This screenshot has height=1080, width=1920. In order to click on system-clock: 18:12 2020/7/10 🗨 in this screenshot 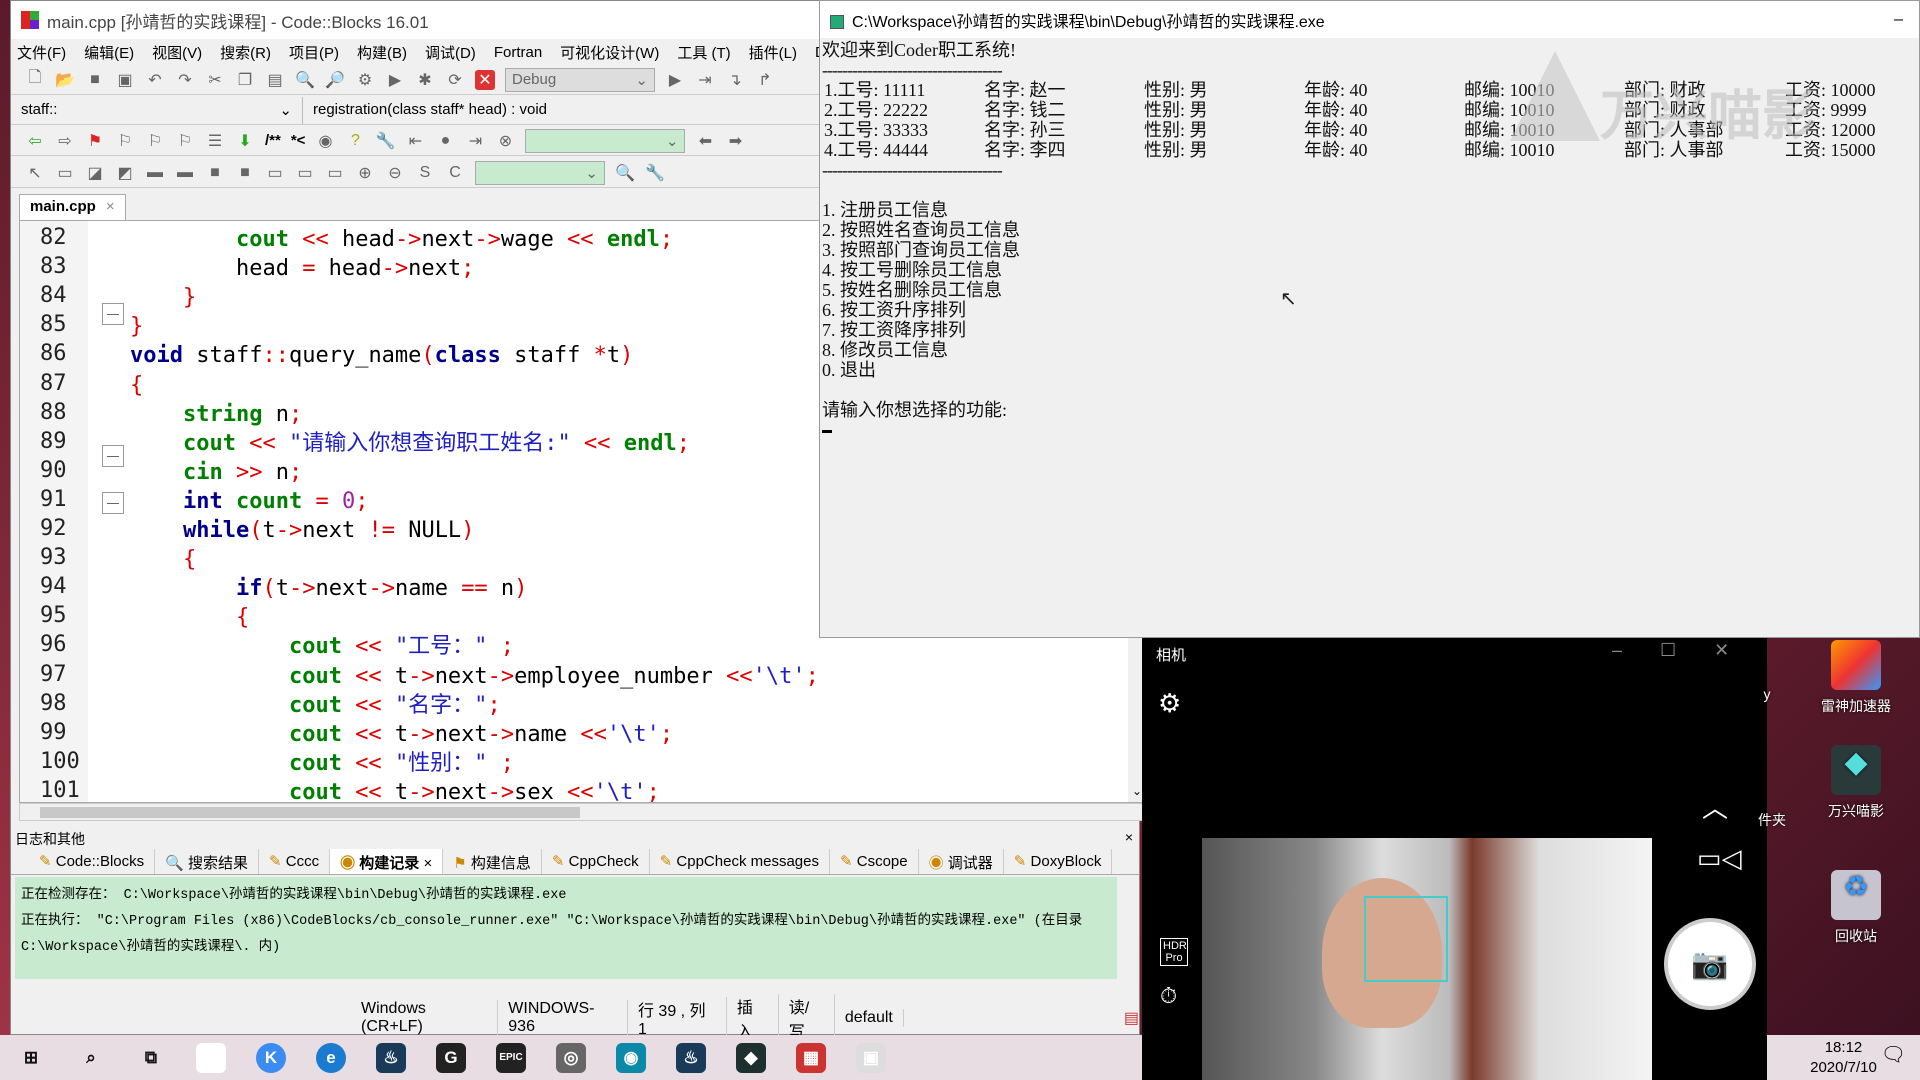, I will do `click(1843, 1057)`.